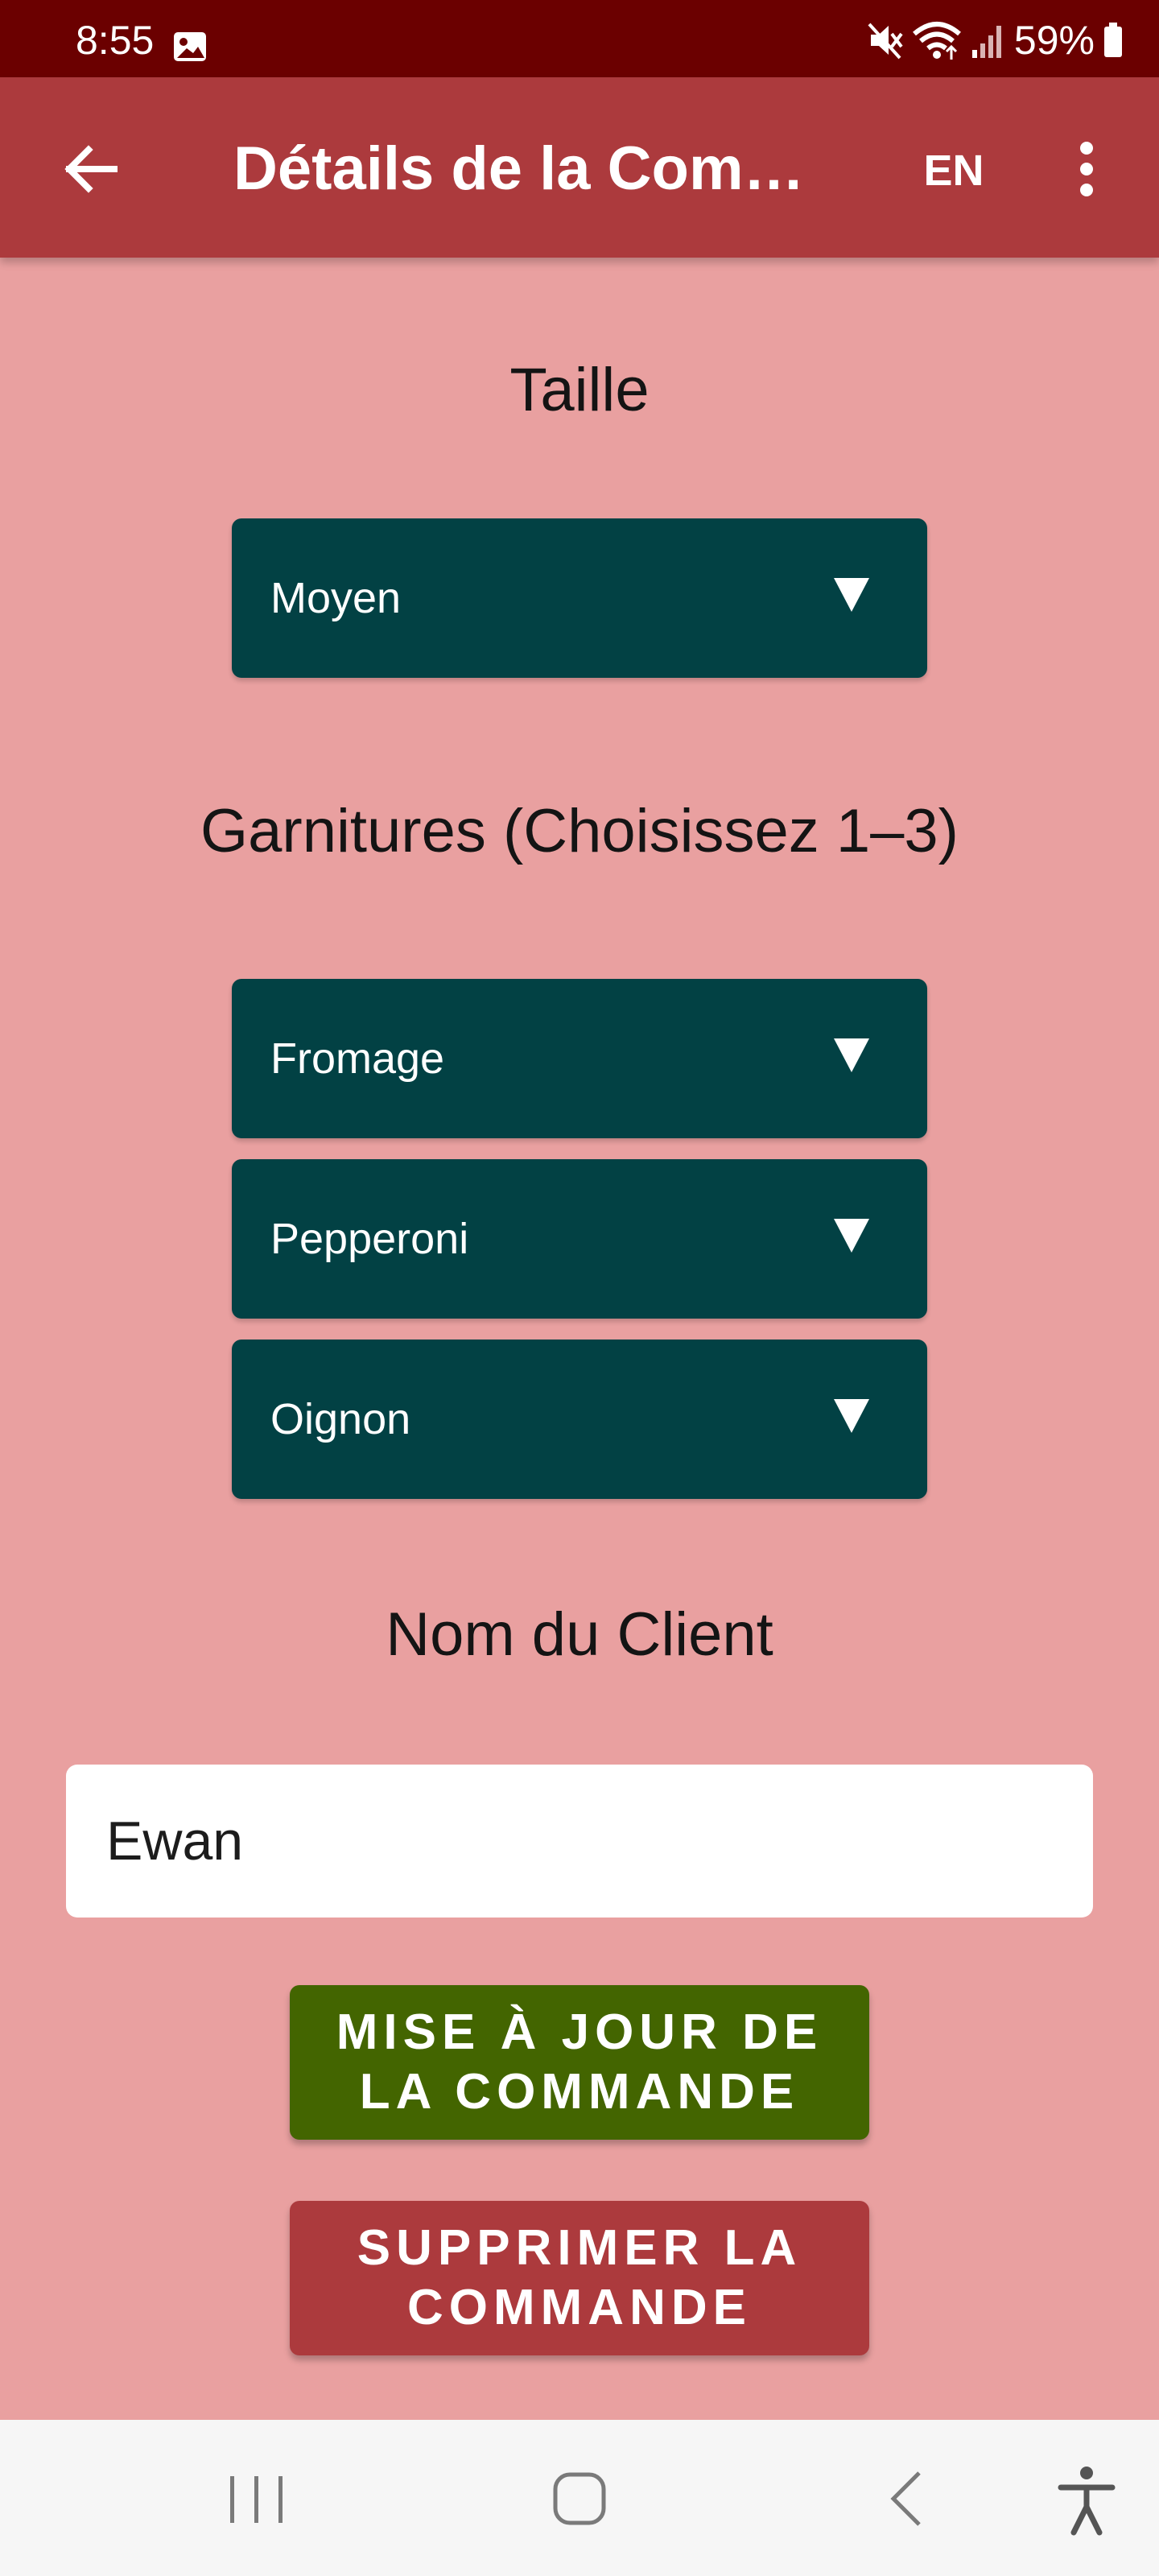  What do you see at coordinates (579, 38) in the screenshot?
I see `status-bar: 8:55 59%` at bounding box center [579, 38].